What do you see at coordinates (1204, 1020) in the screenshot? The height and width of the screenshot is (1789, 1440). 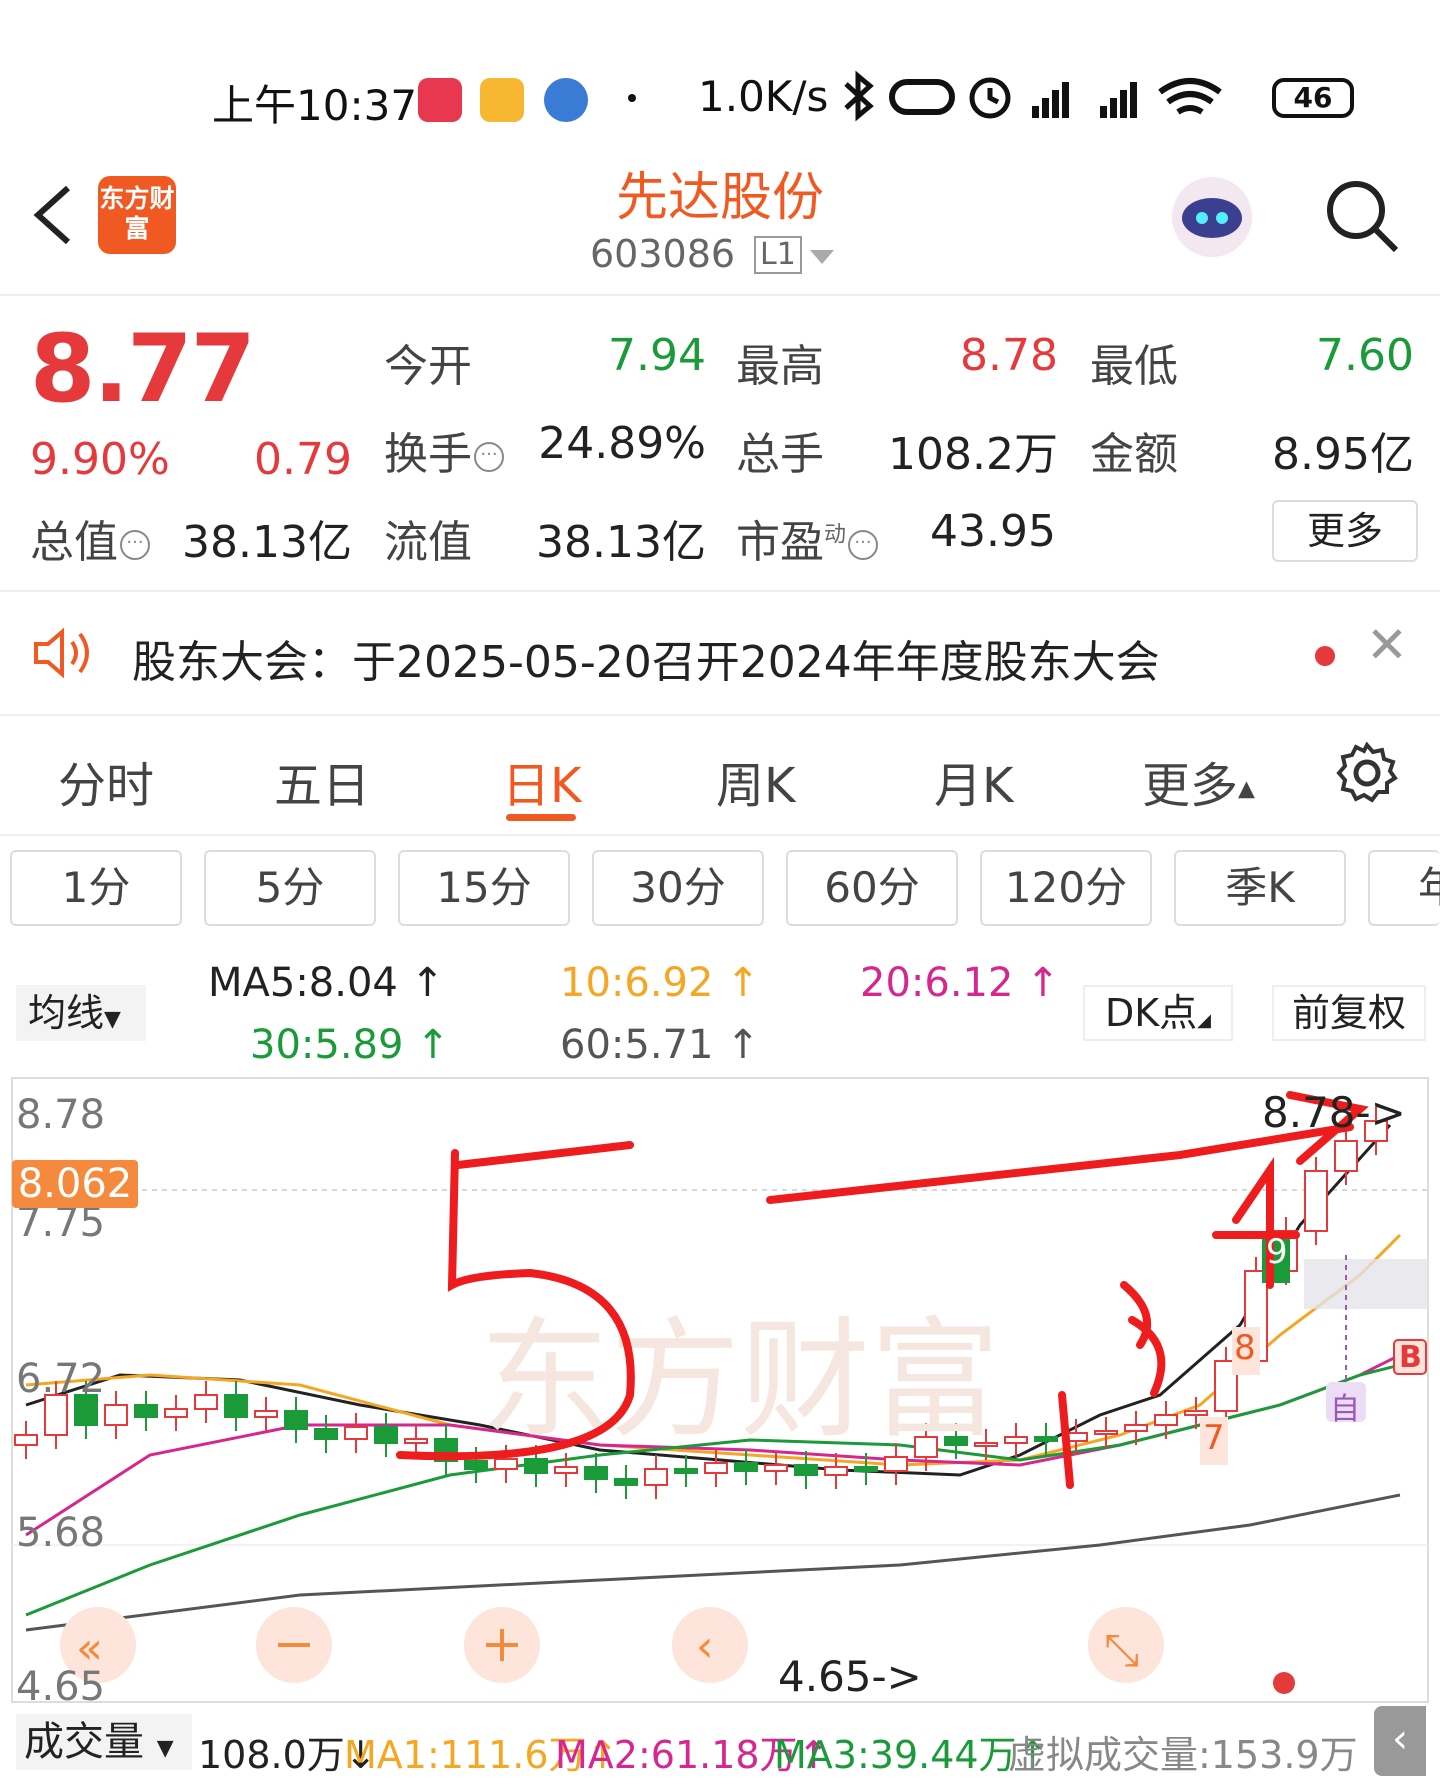 I see `corner-triangle-icon: ◢` at bounding box center [1204, 1020].